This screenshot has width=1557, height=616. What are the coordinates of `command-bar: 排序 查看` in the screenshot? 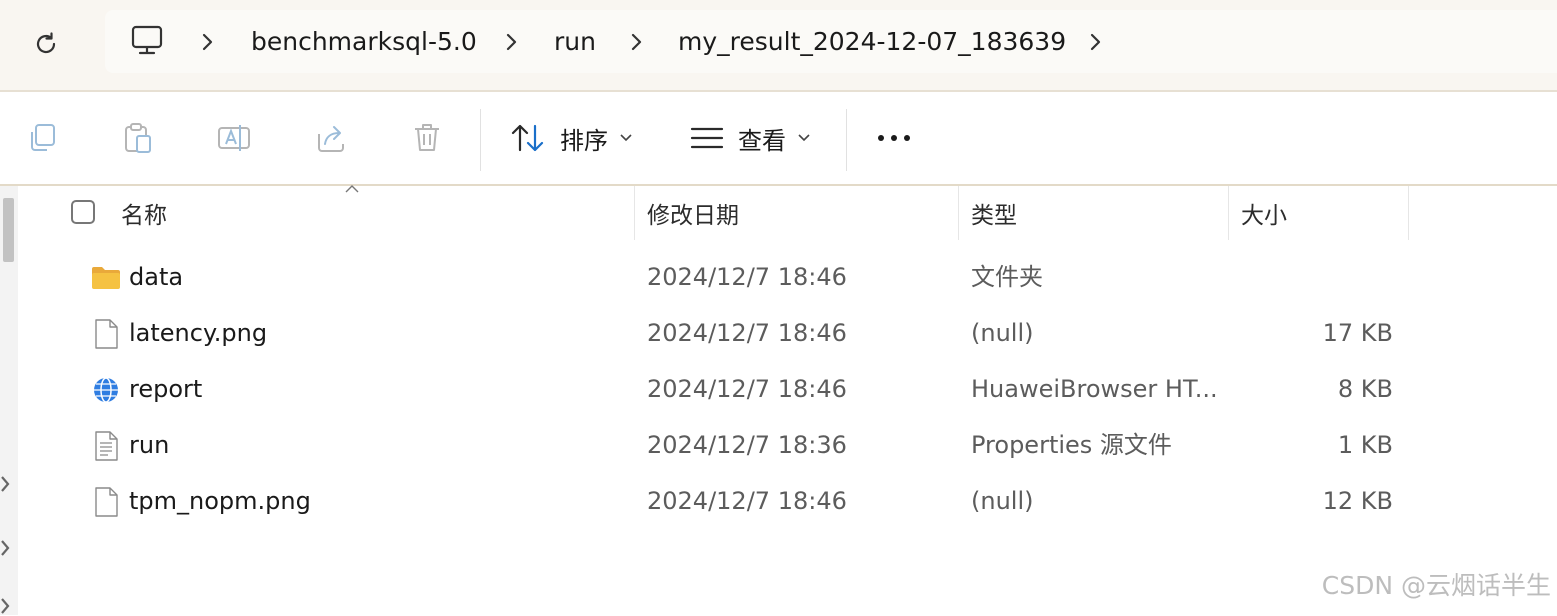 It's located at (778, 138).